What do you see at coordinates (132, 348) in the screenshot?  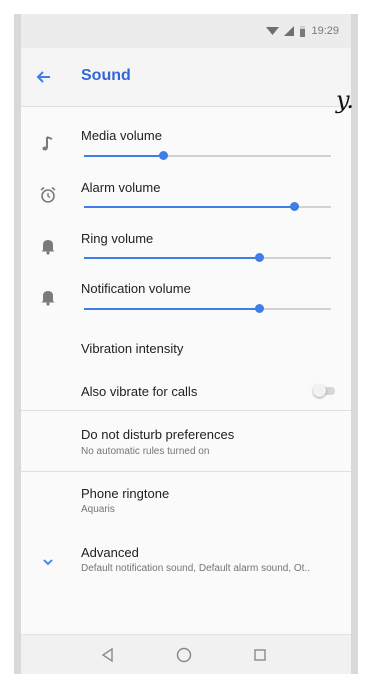 I see `vibration-intensity-item: Vibration intensity` at bounding box center [132, 348].